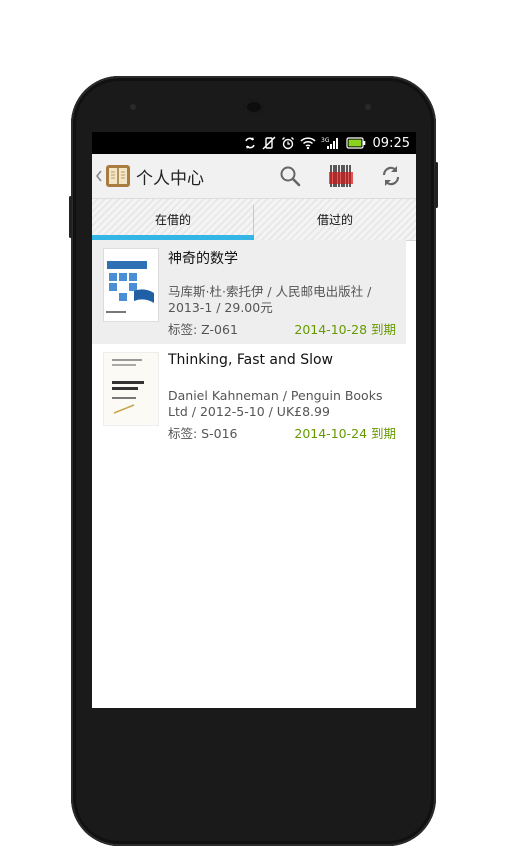 This screenshot has width=507, height=858. What do you see at coordinates (203, 259) in the screenshot?
I see `book-title: 神奇的数学` at bounding box center [203, 259].